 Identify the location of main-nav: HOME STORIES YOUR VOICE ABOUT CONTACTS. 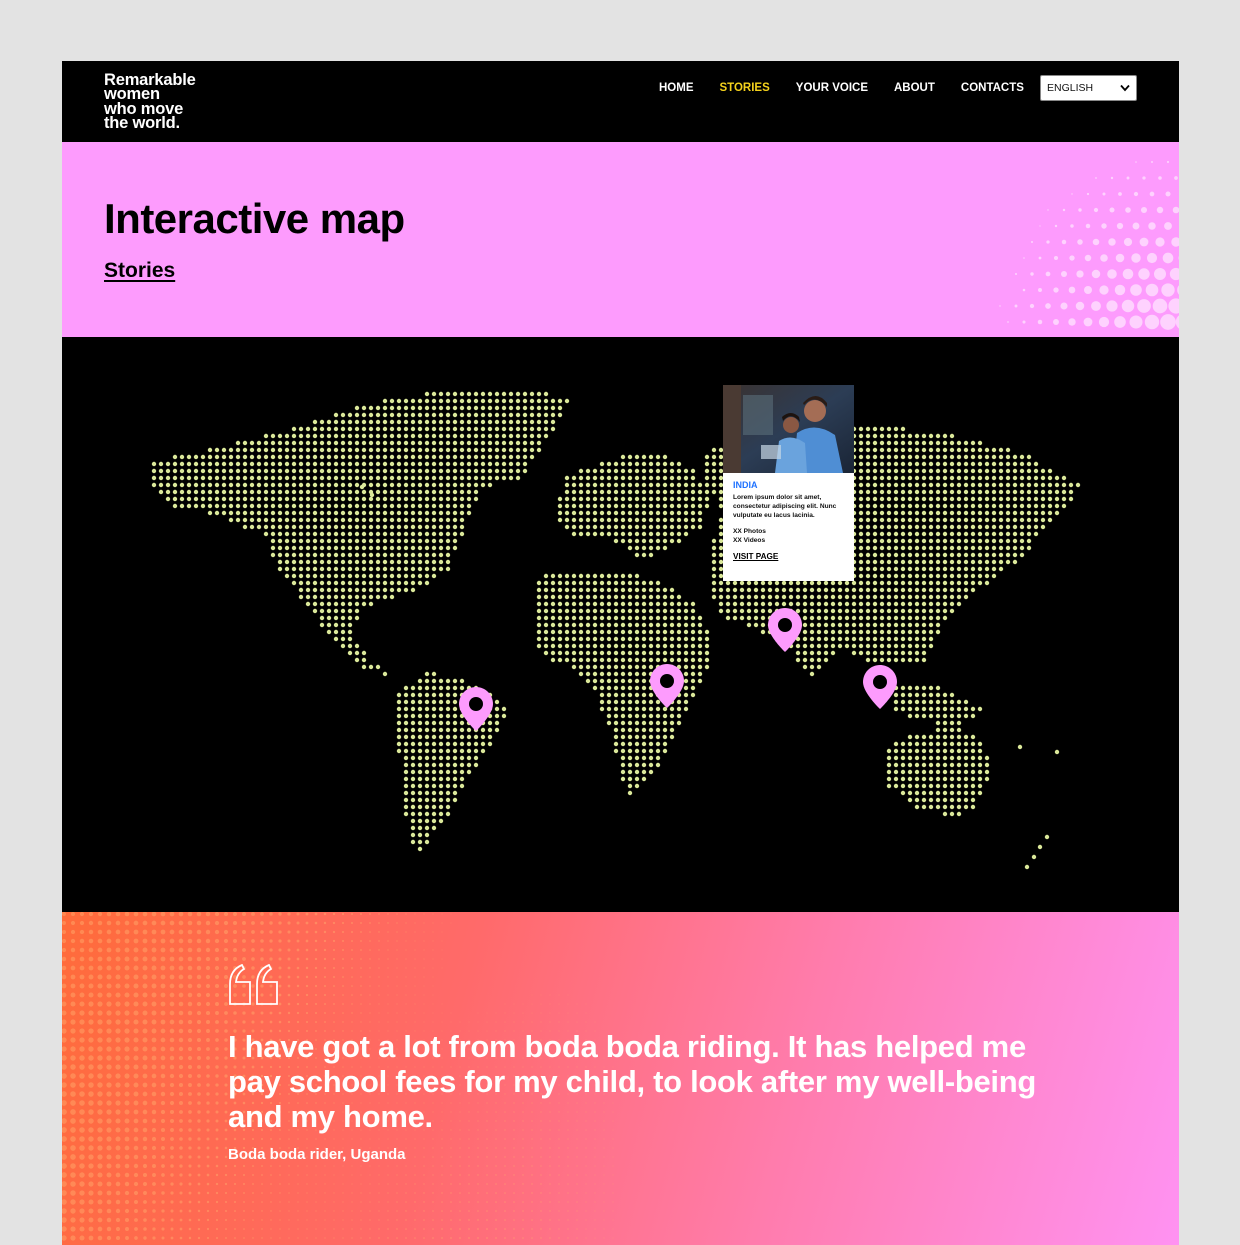
(854, 91).